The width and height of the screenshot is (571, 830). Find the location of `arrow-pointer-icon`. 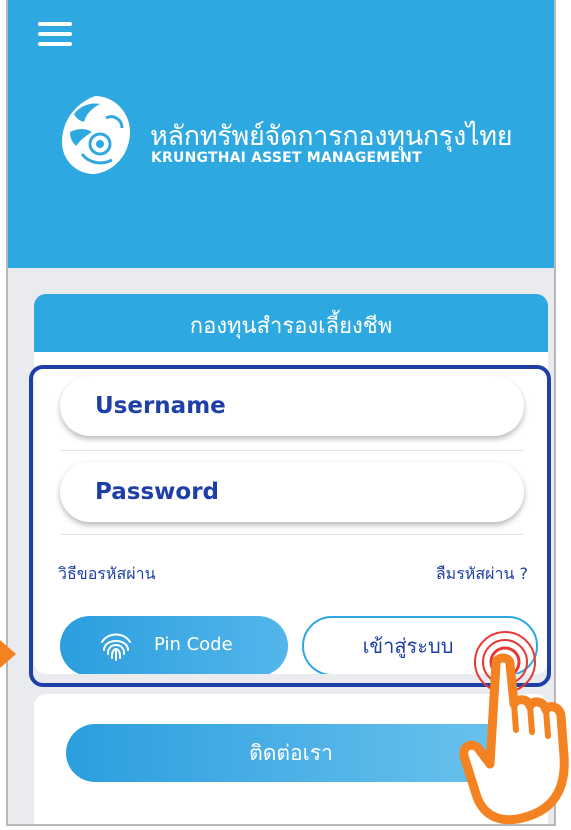

arrow-pointer-icon is located at coordinates (8, 654).